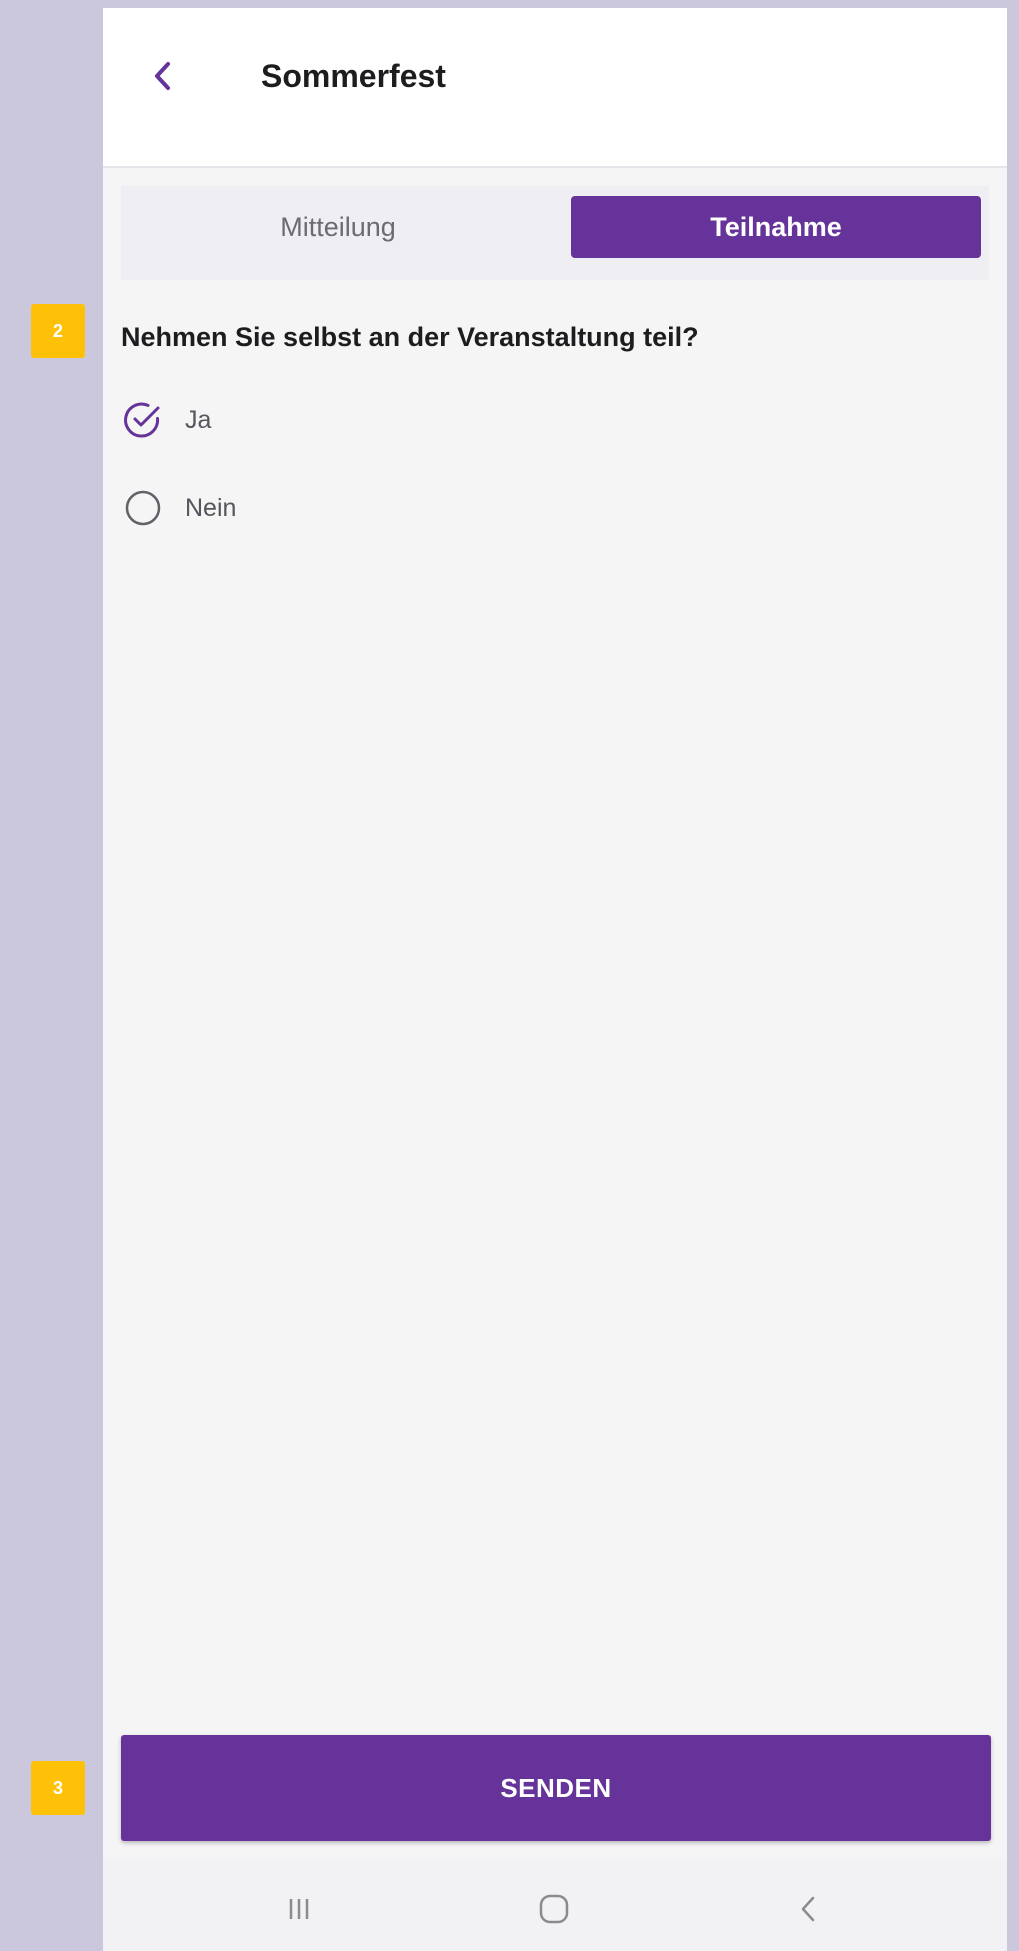  What do you see at coordinates (555, 88) in the screenshot?
I see `app-bar: Sommerfest` at bounding box center [555, 88].